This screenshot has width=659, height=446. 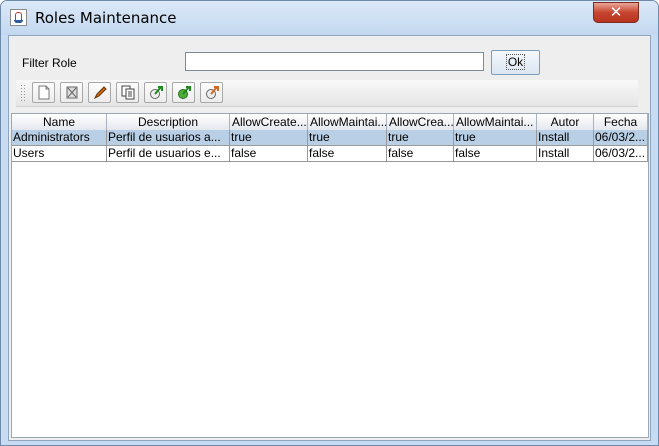 I want to click on export-orange-icon, so click(x=212, y=92).